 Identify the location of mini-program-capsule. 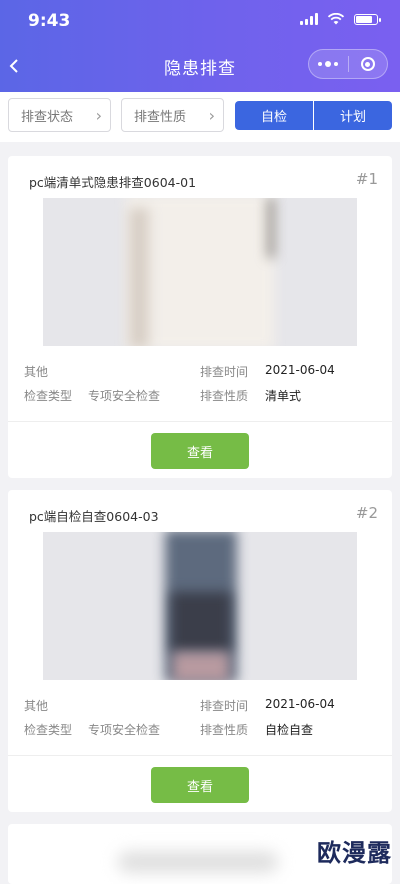
(348, 64).